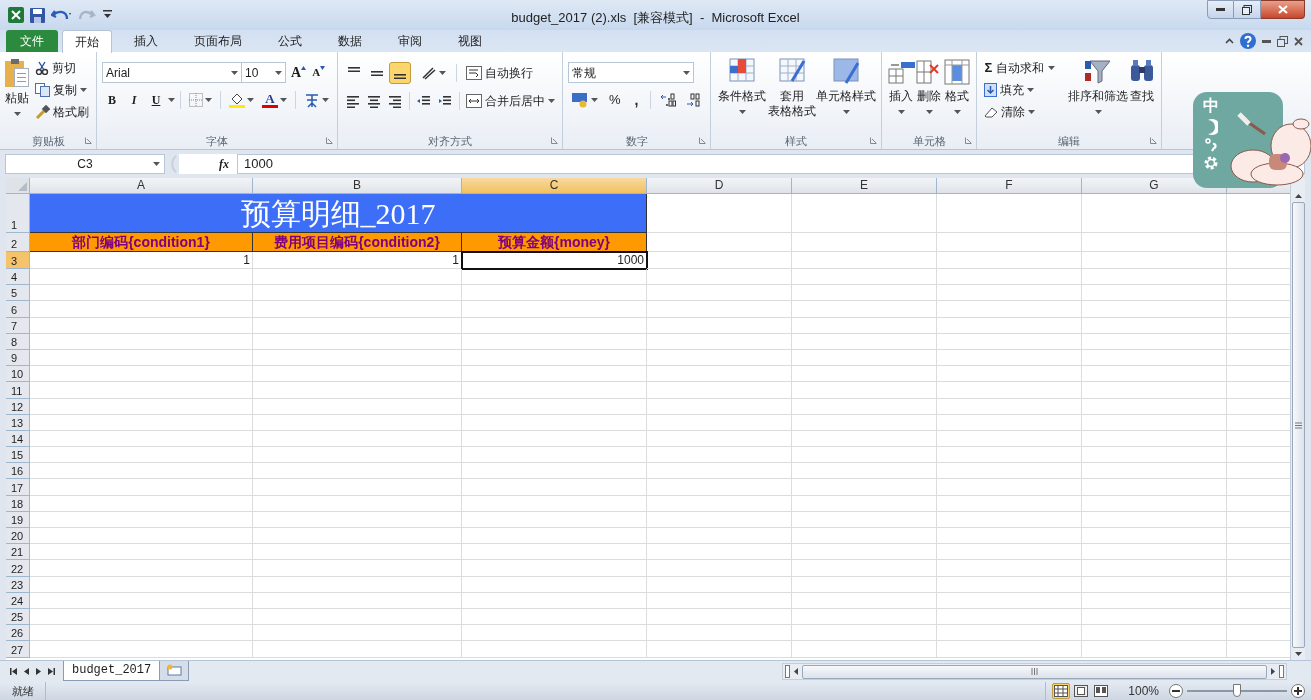 The height and width of the screenshot is (700, 1311). What do you see at coordinates (864, 186) in the screenshot?
I see `column-header: E` at bounding box center [864, 186].